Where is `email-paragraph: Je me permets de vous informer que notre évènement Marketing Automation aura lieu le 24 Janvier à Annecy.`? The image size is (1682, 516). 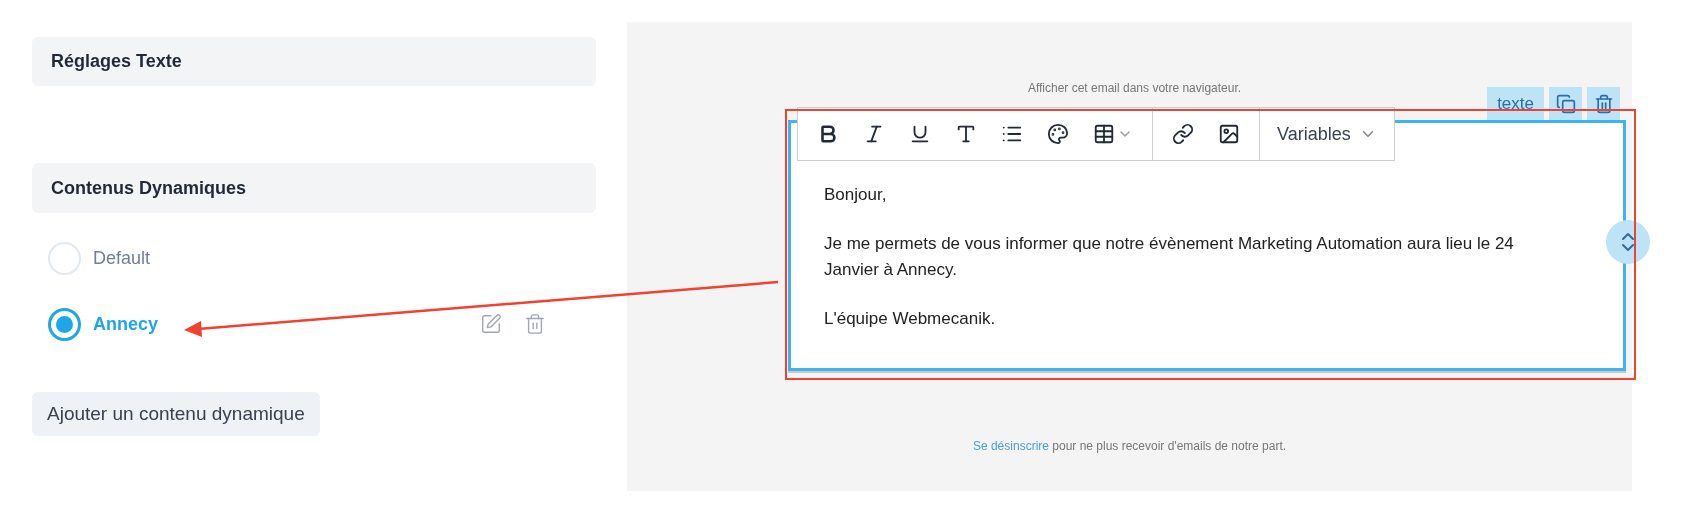
email-paragraph: Je me permets de vous informer que notre évènement Marketing Automation aura lieu le 24 Janvier à Annecy. is located at coordinates (1169, 257).